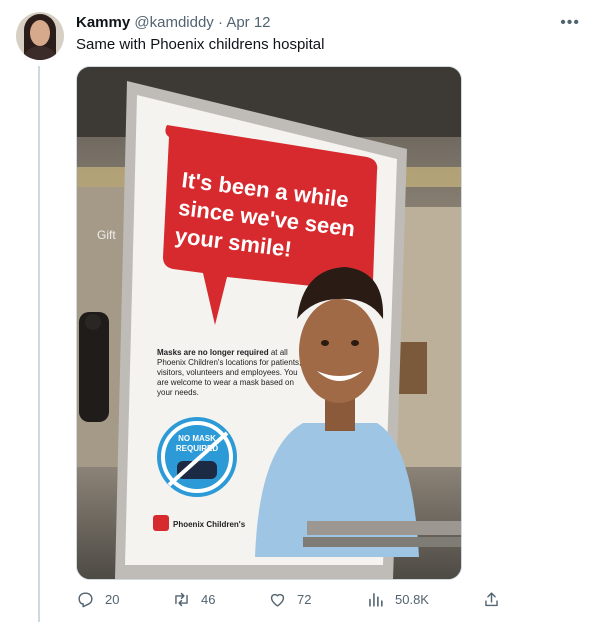 The height and width of the screenshot is (622, 598). What do you see at coordinates (181, 599) in the screenshot?
I see `retweet-icon` at bounding box center [181, 599].